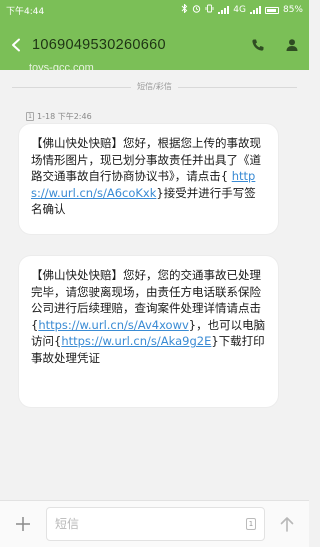 This screenshot has width=320, height=547. I want to click on send-button, so click(287, 524).